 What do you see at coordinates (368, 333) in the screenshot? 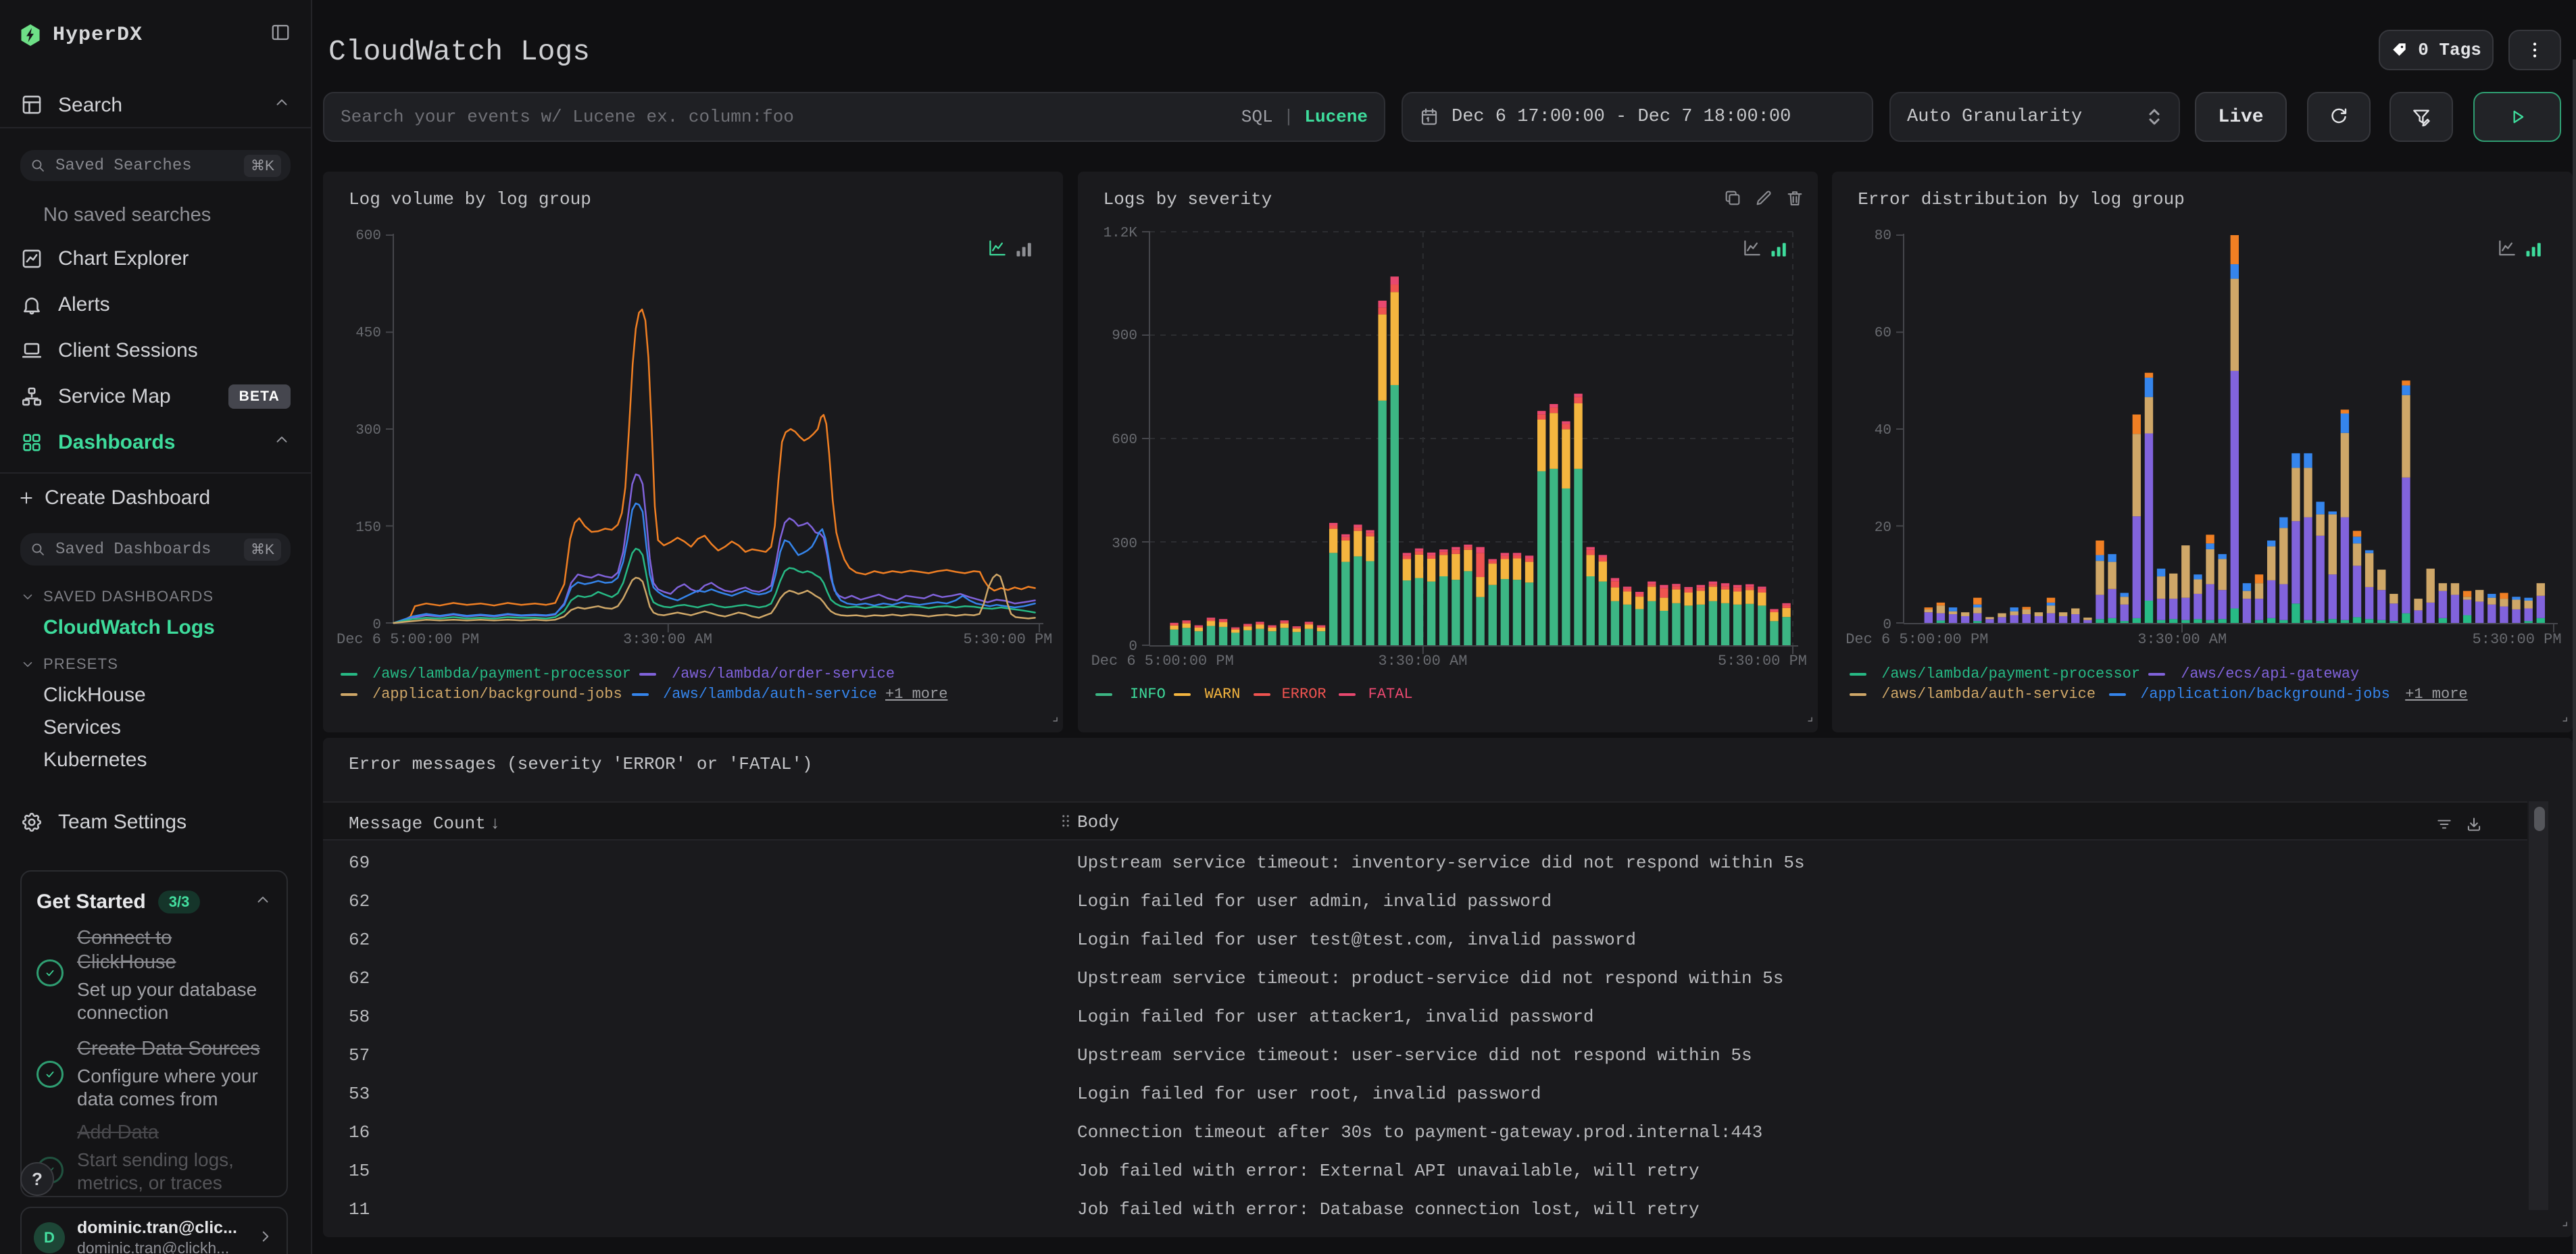
I see `svg-text: 450` at bounding box center [368, 333].